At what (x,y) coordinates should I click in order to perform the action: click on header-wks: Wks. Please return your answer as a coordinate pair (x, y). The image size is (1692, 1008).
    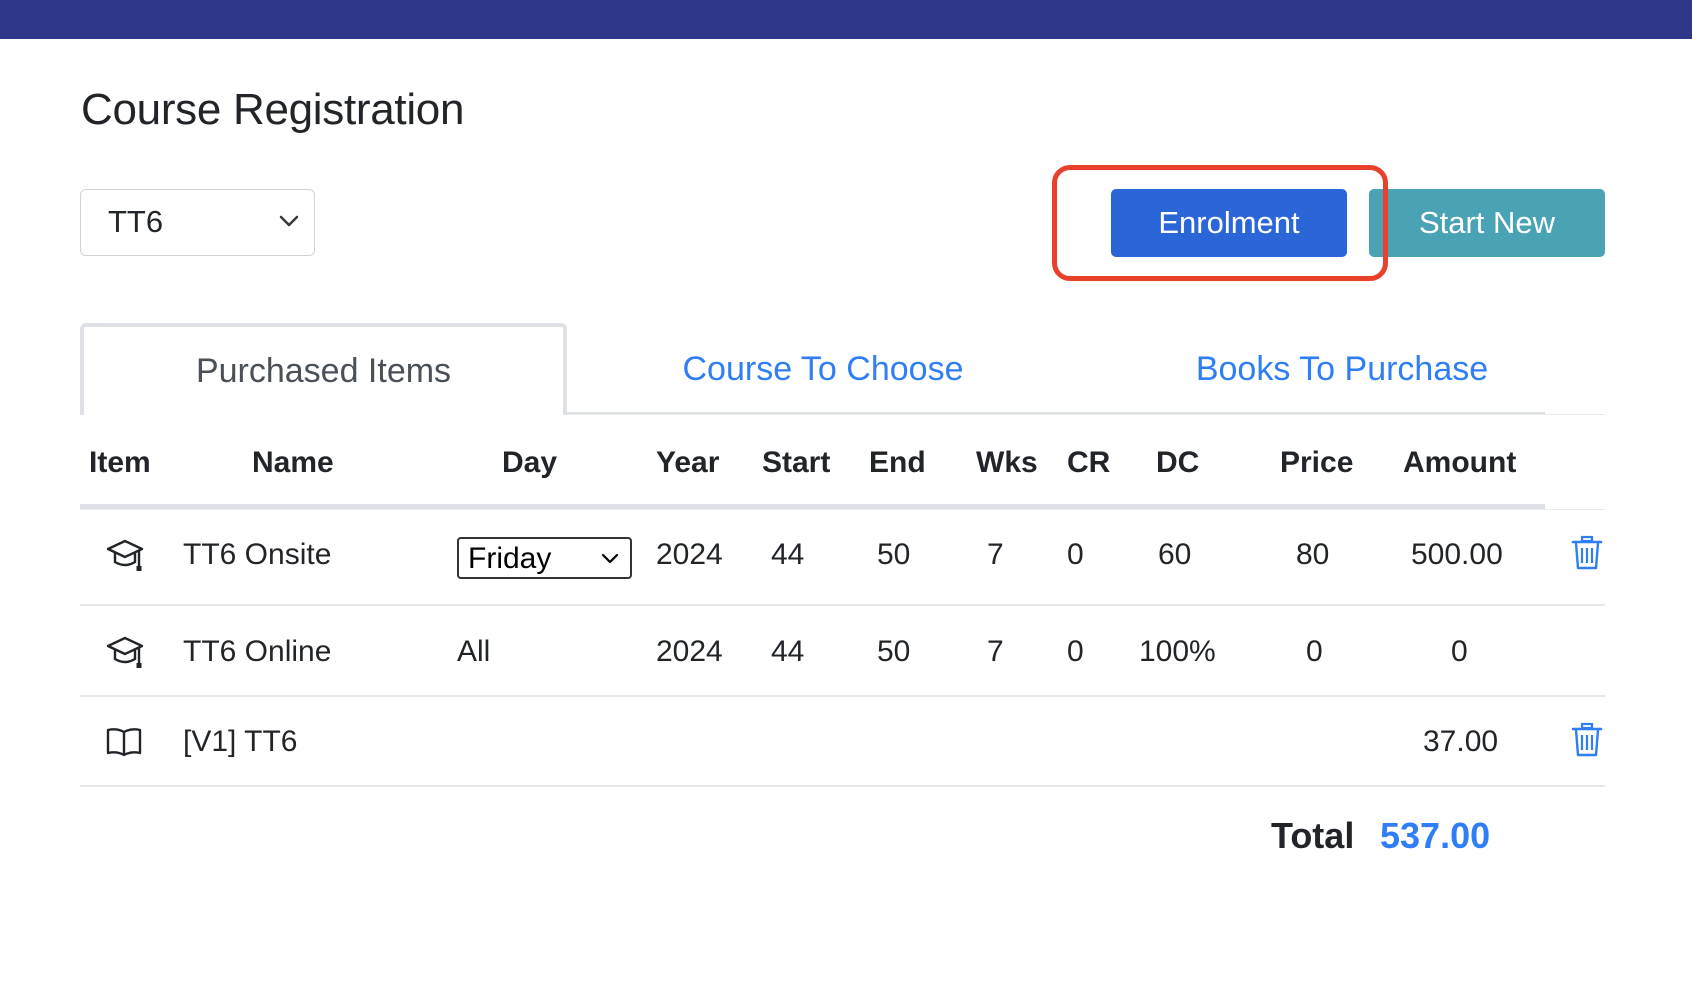
    Looking at the image, I should click on (1007, 462).